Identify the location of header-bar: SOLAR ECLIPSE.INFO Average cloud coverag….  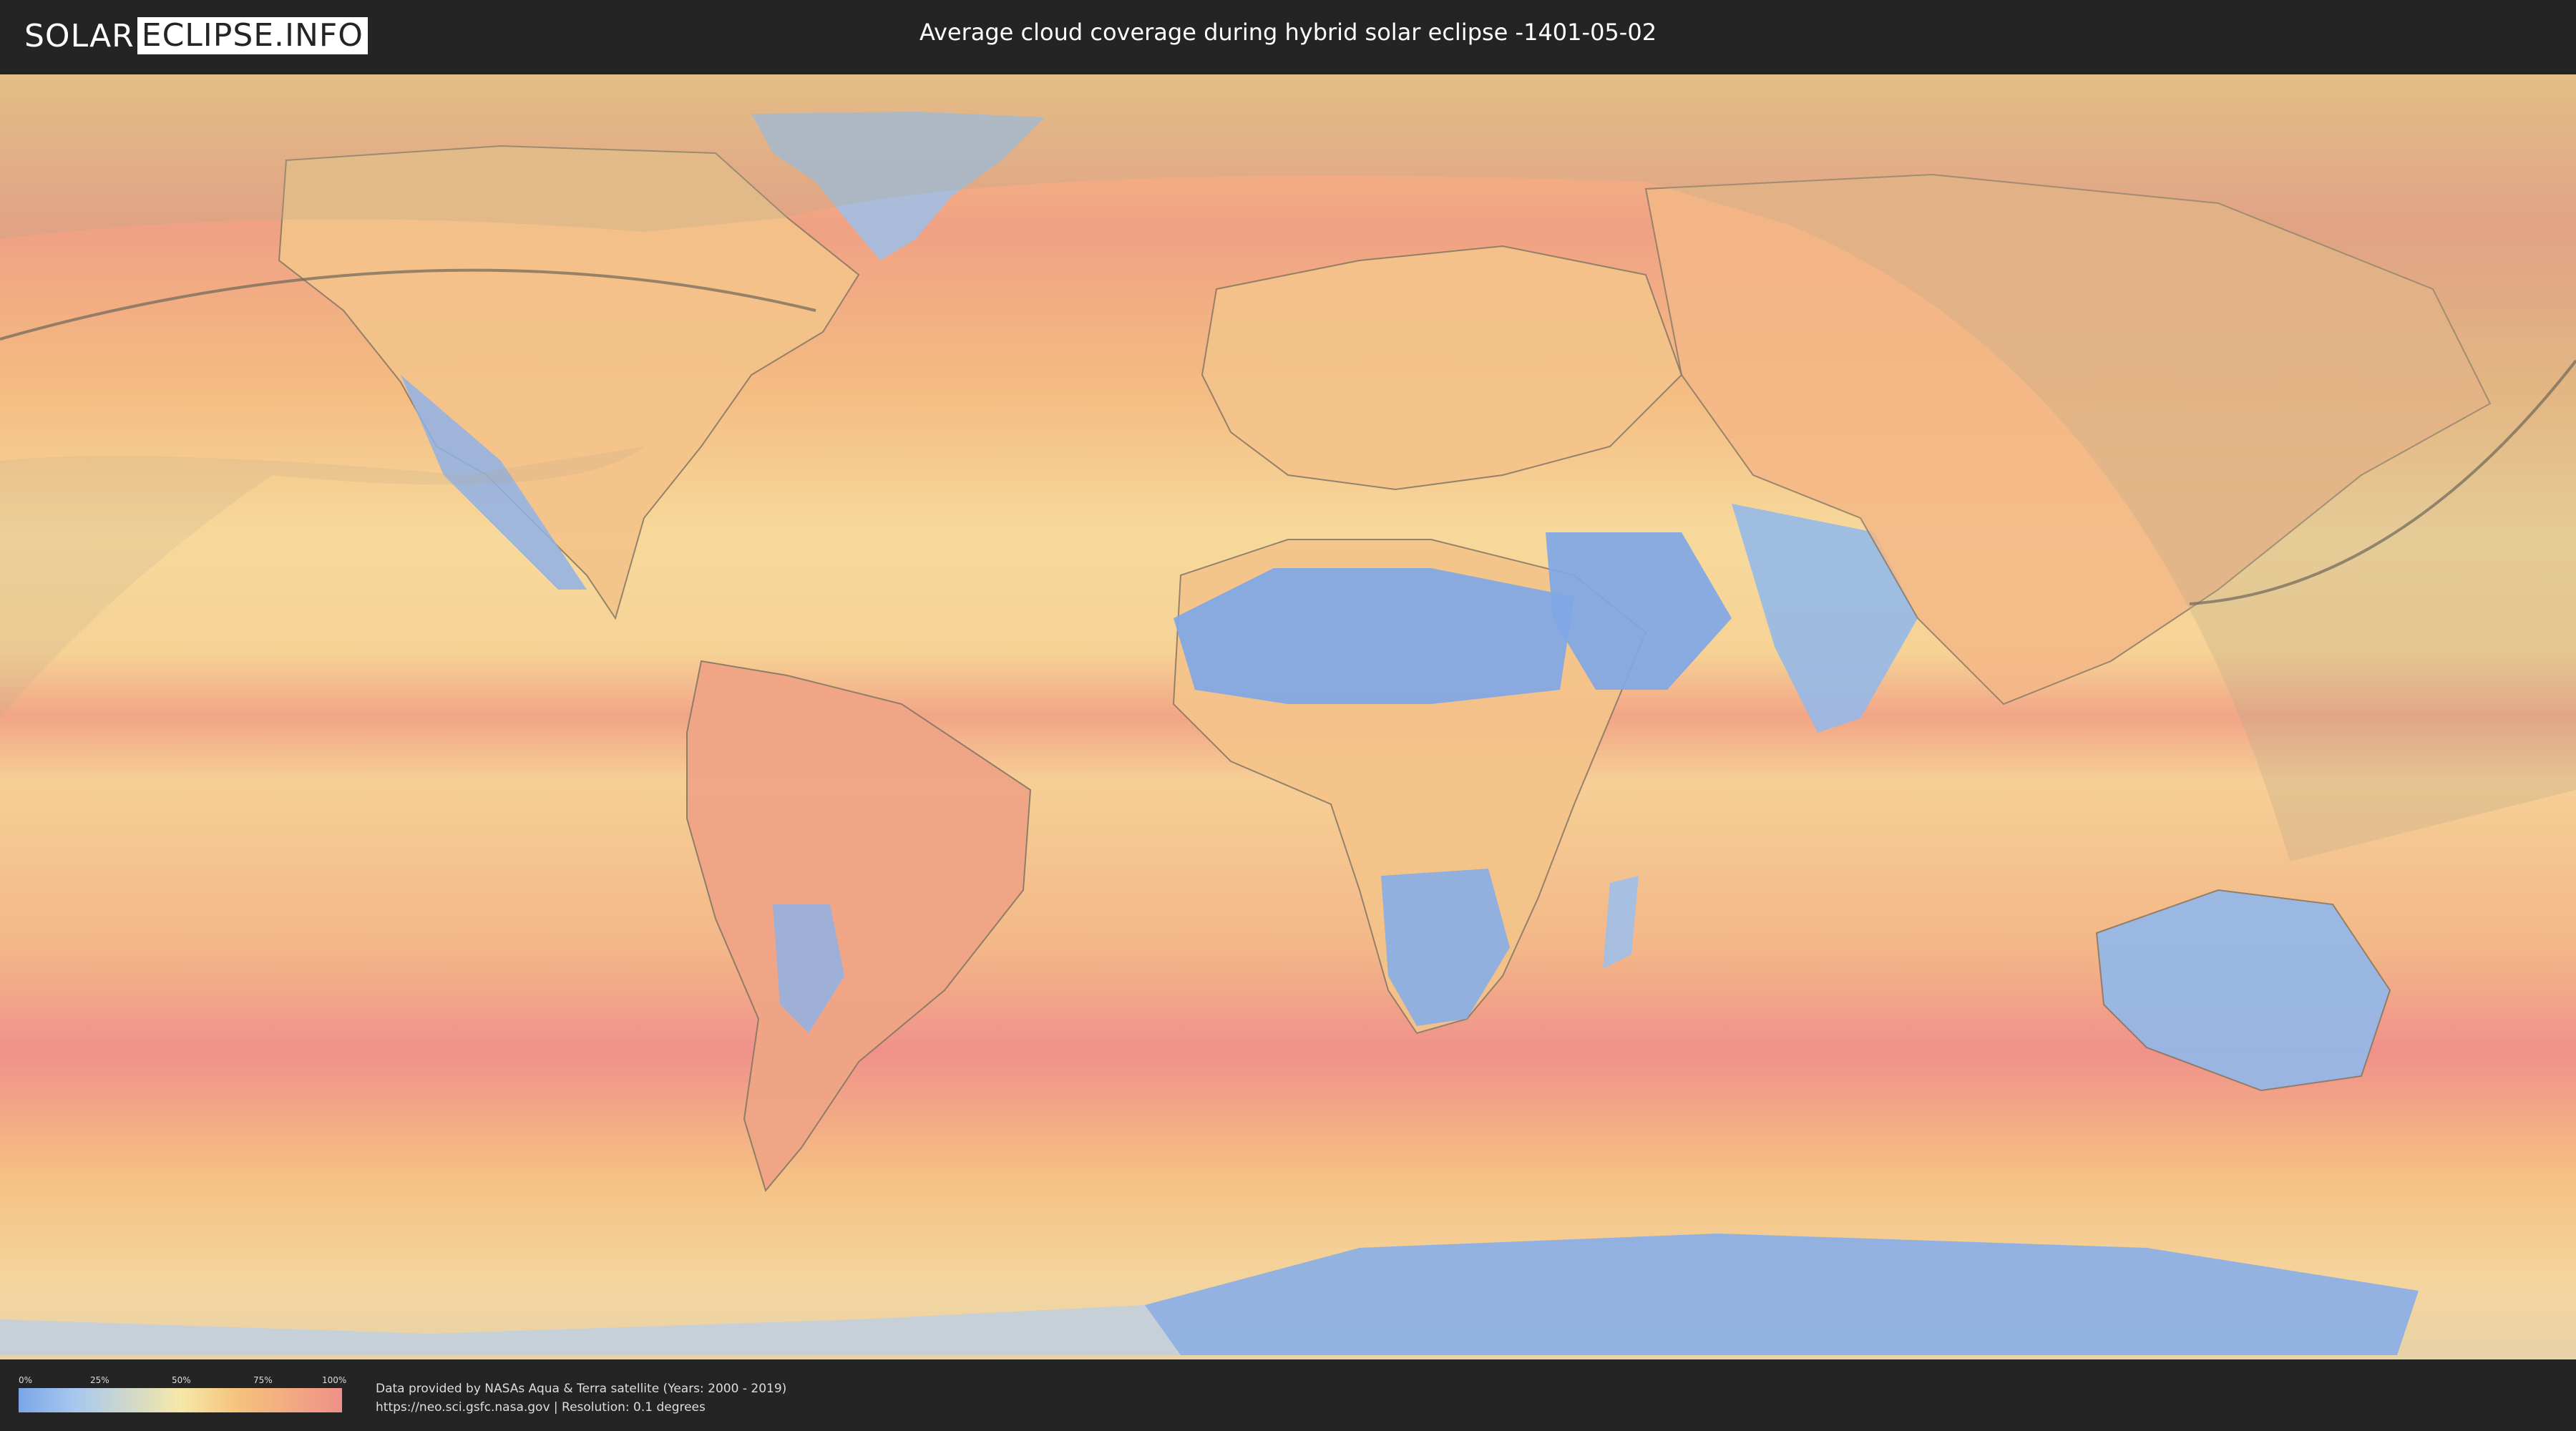
(1288, 36).